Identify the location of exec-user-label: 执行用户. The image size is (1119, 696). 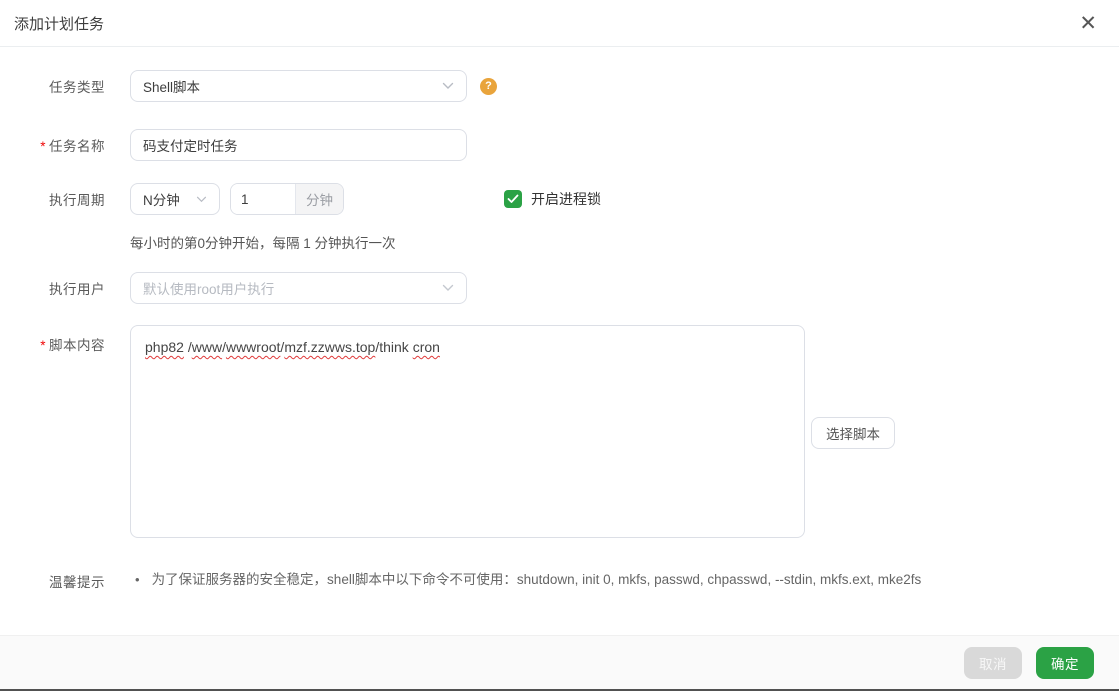
(77, 289).